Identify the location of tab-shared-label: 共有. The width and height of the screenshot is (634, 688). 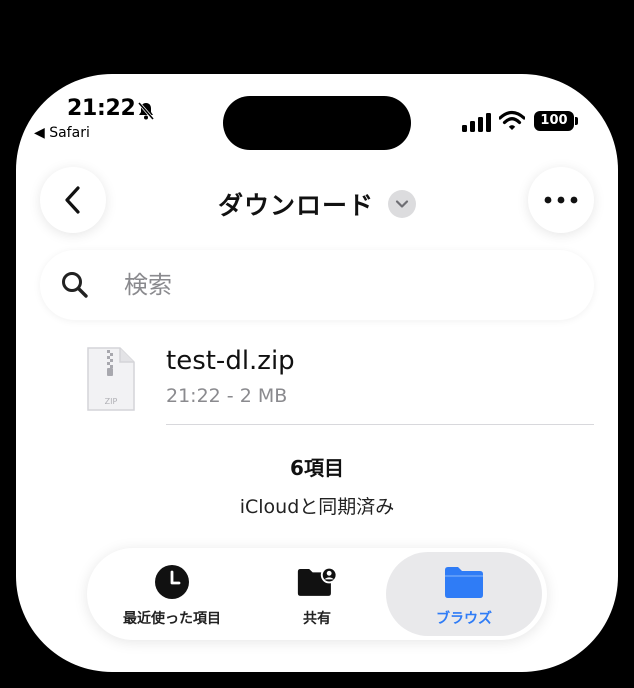
(317, 619).